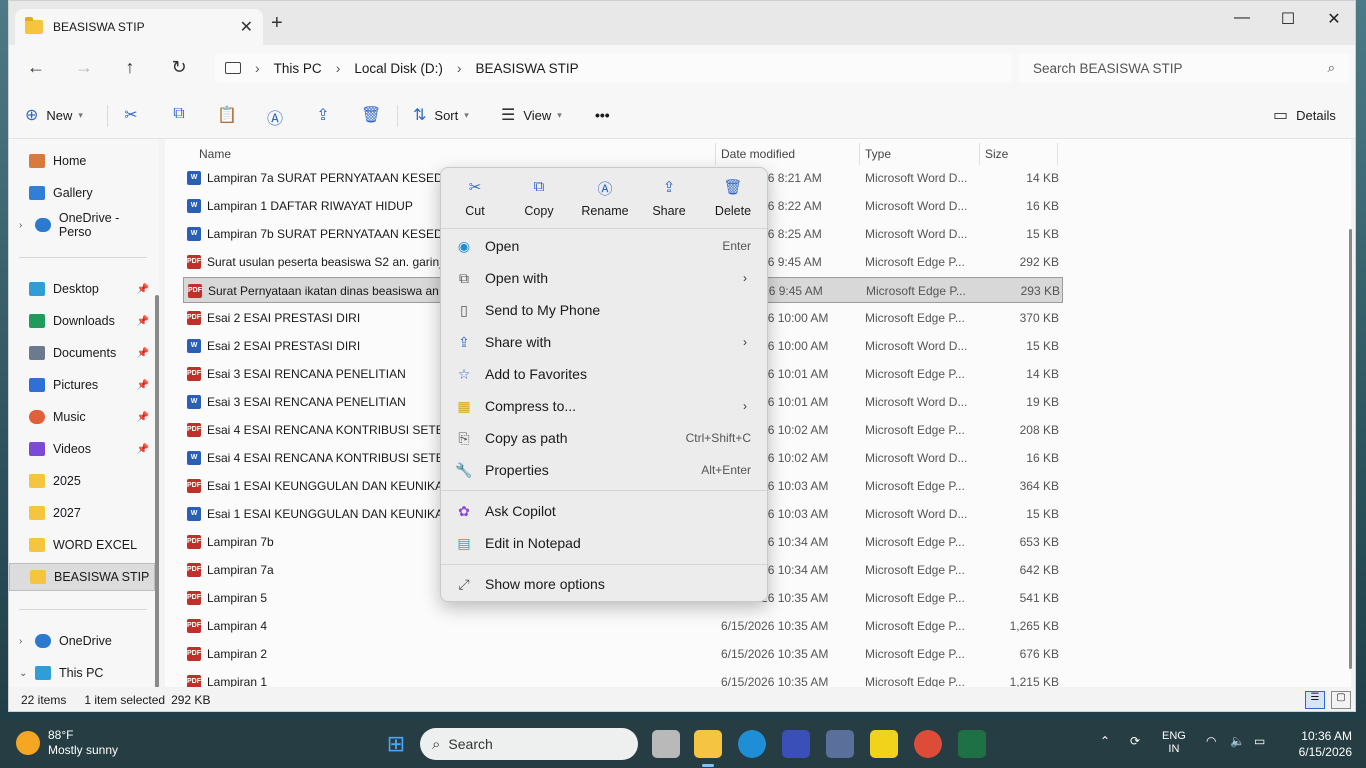 Image resolution: width=1366 pixels, height=768 pixels. What do you see at coordinates (1237, 741) in the screenshot?
I see `volume-icon: 🔈` at bounding box center [1237, 741].